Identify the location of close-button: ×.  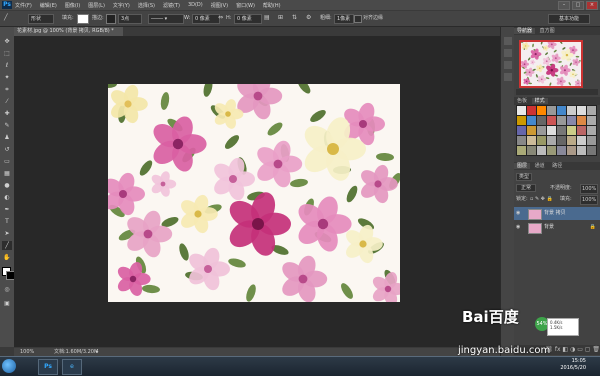
(592, 5).